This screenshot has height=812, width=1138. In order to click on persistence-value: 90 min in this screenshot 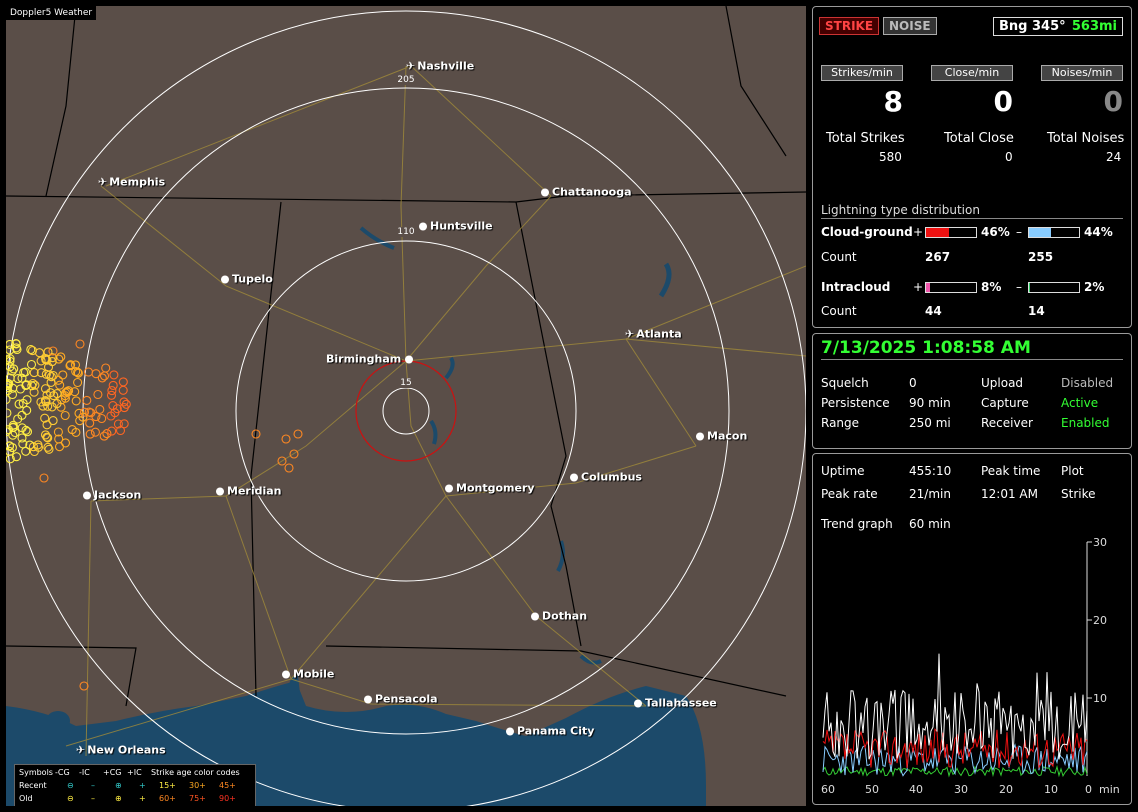, I will do `click(930, 403)`.